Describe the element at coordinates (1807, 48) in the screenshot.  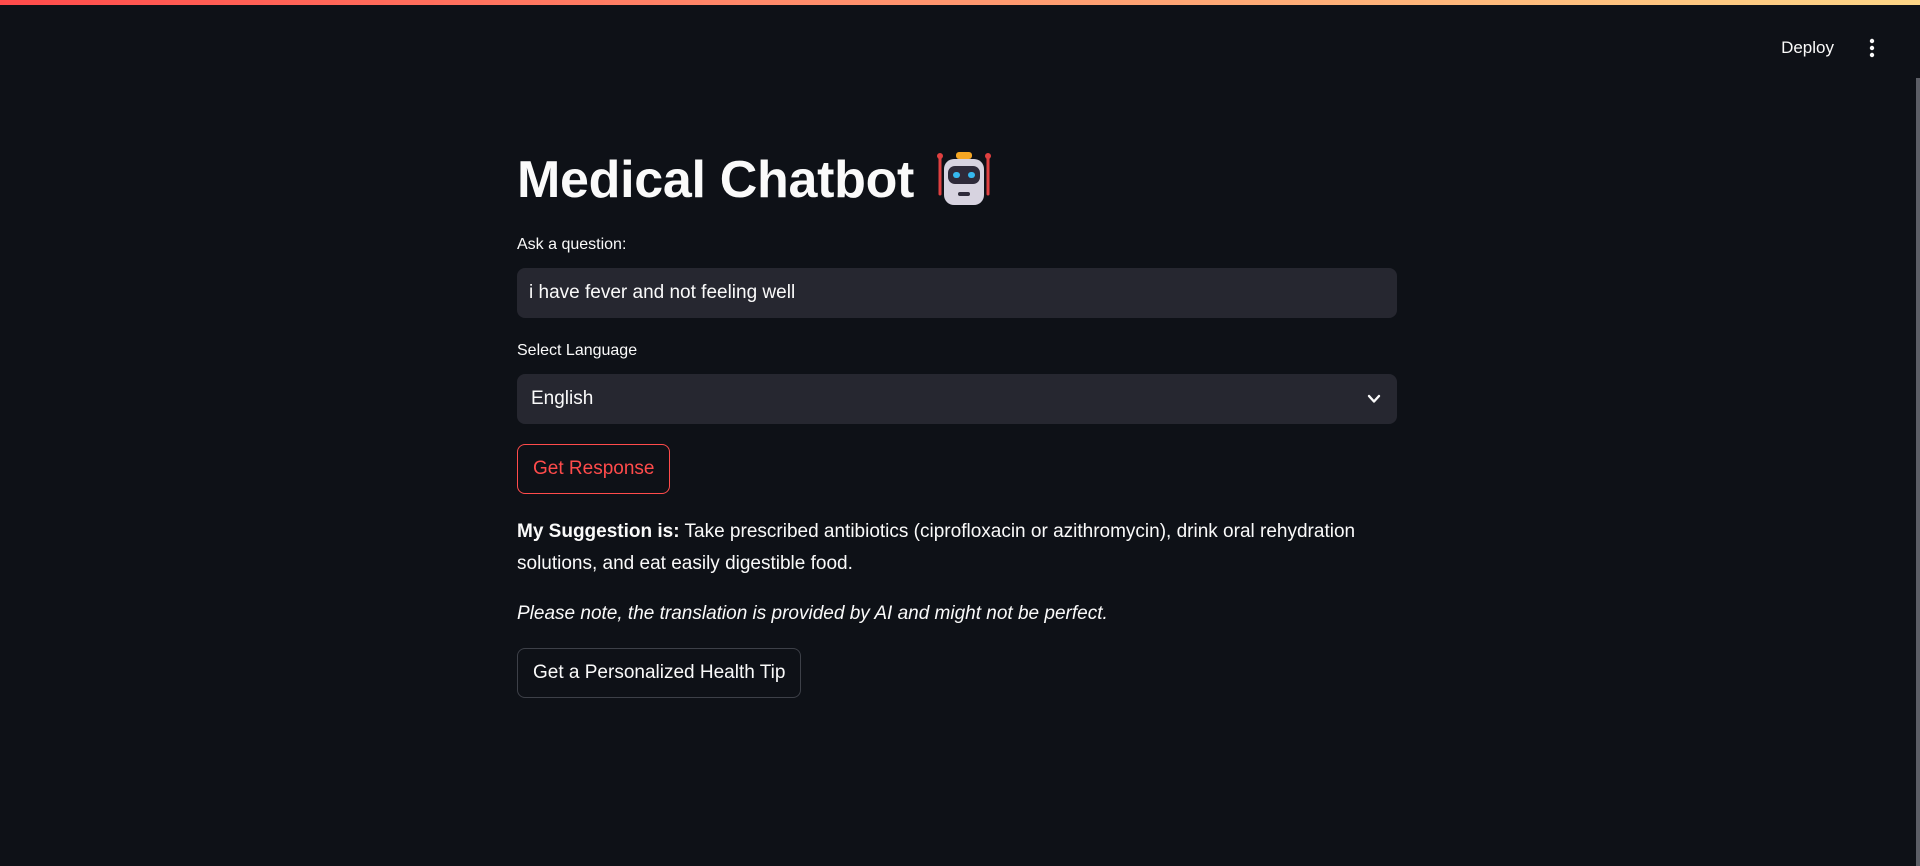
I see `deploy-button: Deploy` at that location.